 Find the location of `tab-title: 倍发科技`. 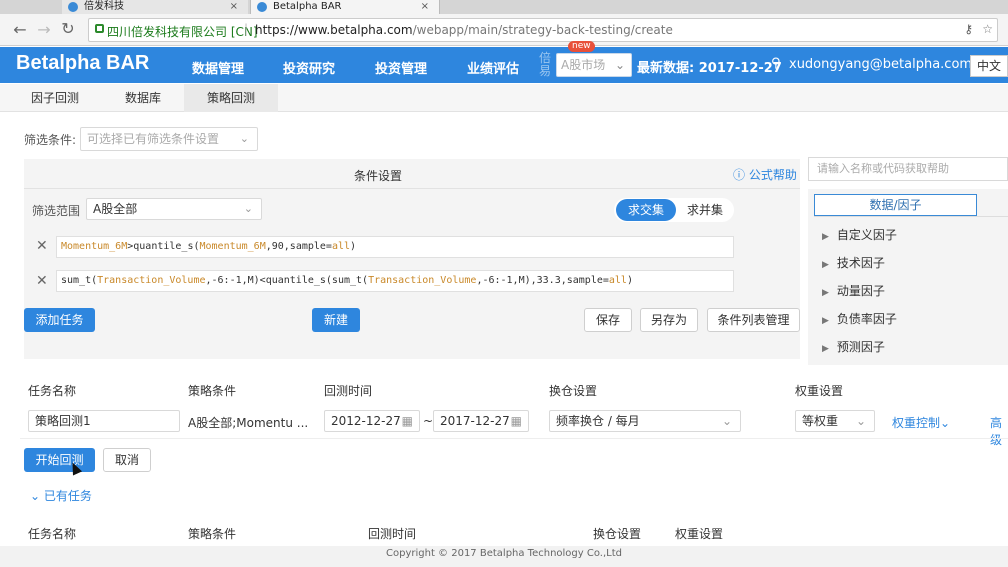

tab-title: 倍发科技 is located at coordinates (104, 6).